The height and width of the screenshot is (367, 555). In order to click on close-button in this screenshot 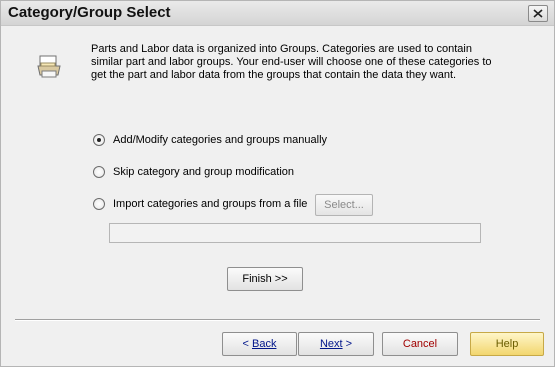, I will do `click(538, 13)`.